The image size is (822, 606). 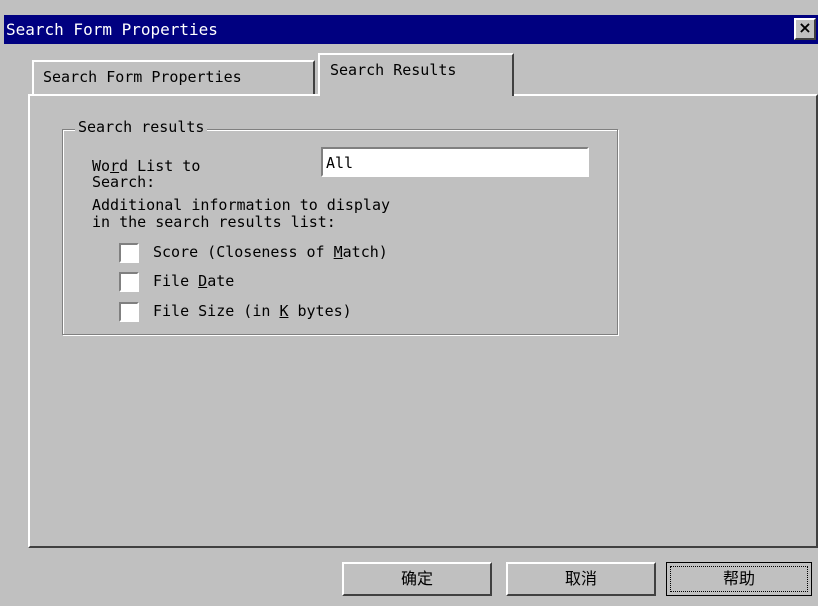 What do you see at coordinates (340, 163) in the screenshot?
I see `word-list-value: All` at bounding box center [340, 163].